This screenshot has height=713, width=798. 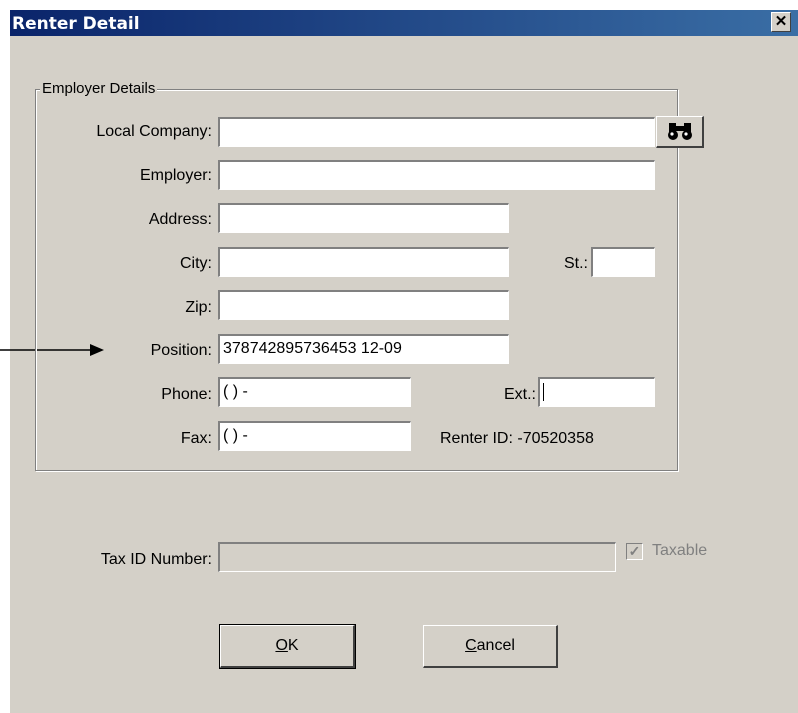 I want to click on binoculars-icon, so click(x=679, y=131).